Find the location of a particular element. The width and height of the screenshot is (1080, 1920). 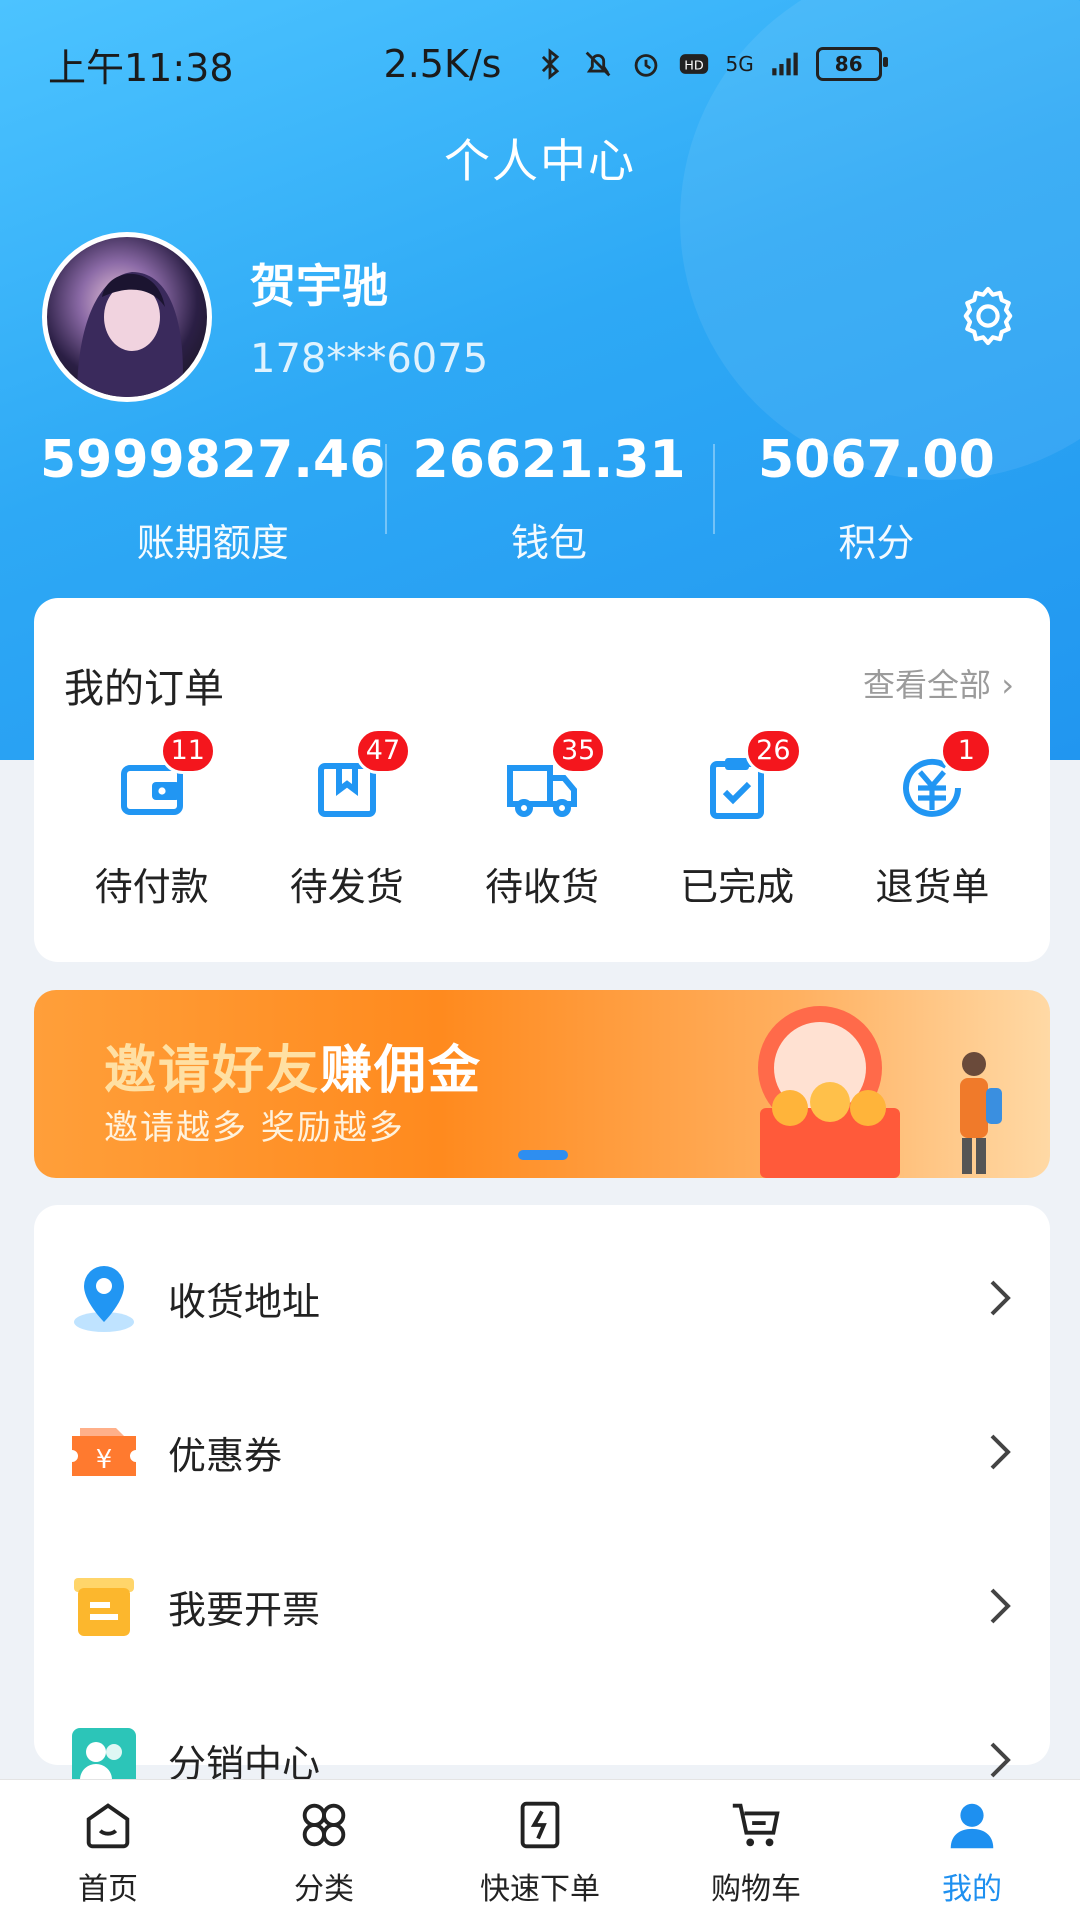

network-type: 5G is located at coordinates (739, 64).